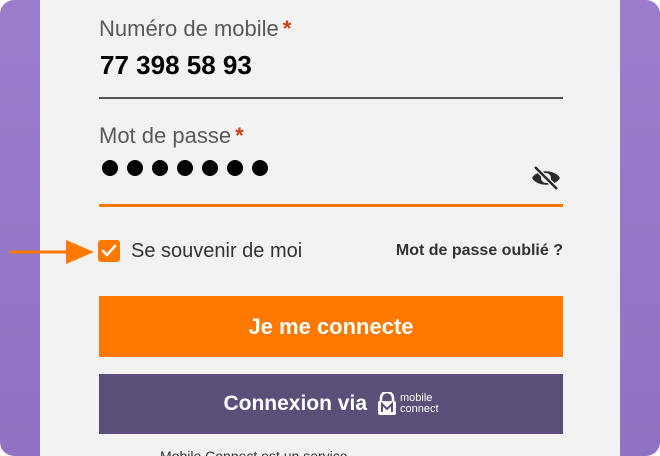  What do you see at coordinates (408, 404) in the screenshot?
I see `mobile-connect-logo: mobile connect` at bounding box center [408, 404].